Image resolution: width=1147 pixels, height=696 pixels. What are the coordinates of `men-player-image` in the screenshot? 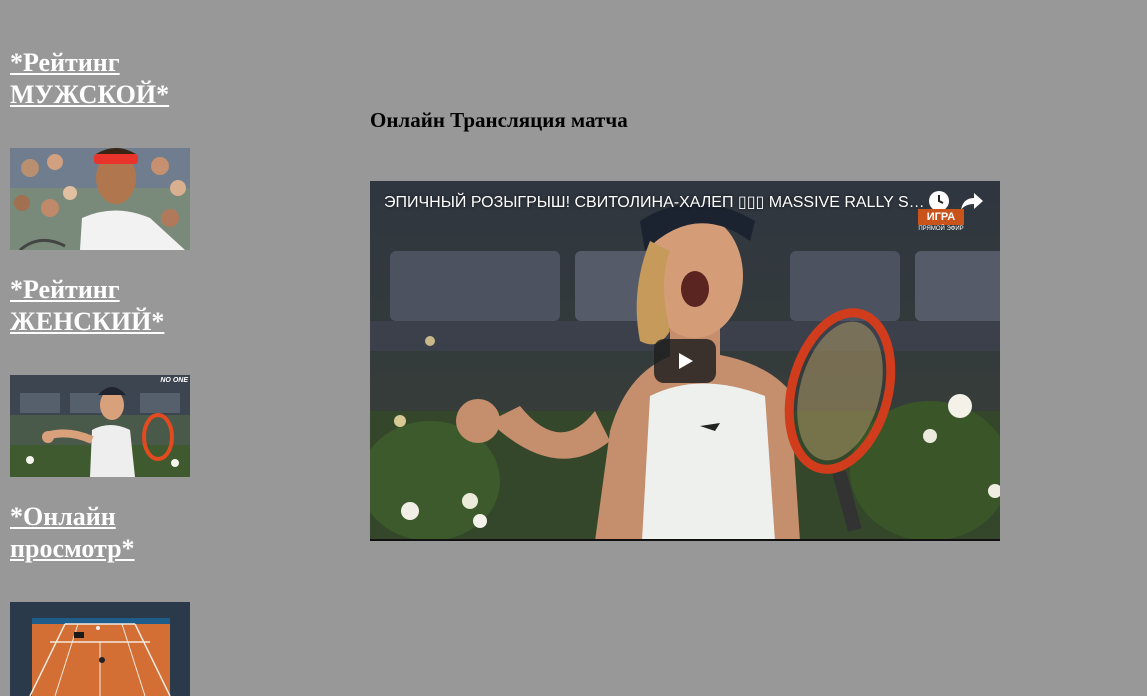 It's located at (100, 199).